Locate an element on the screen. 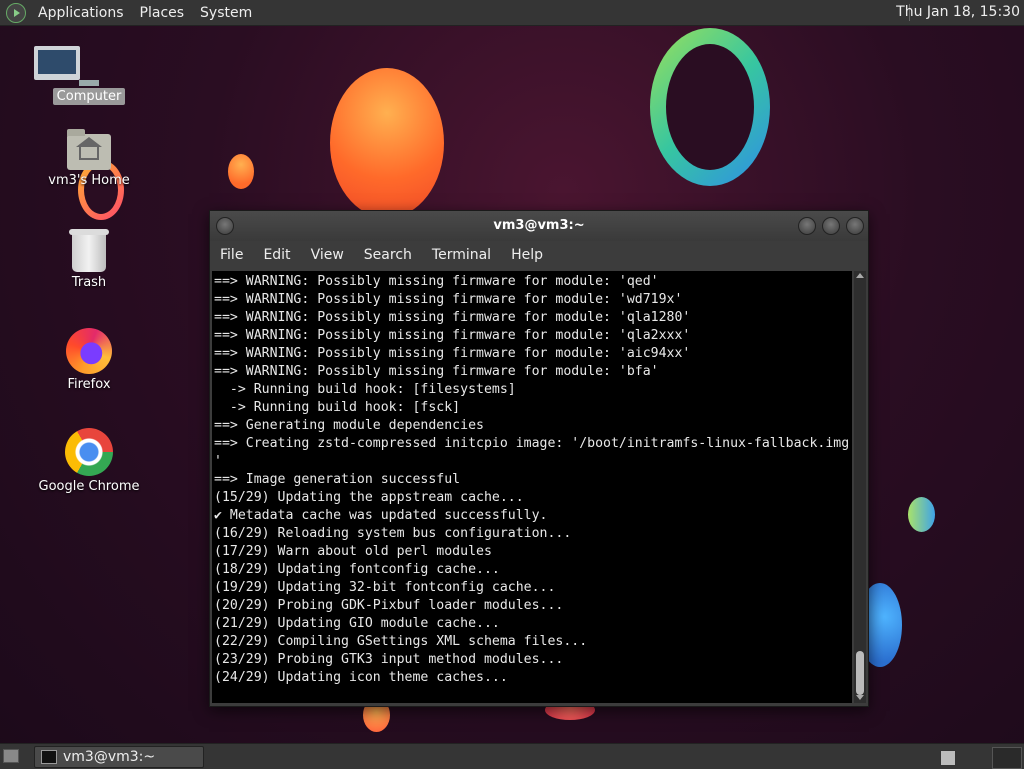  wallpaper-small-orange-blob is located at coordinates (241, 171).